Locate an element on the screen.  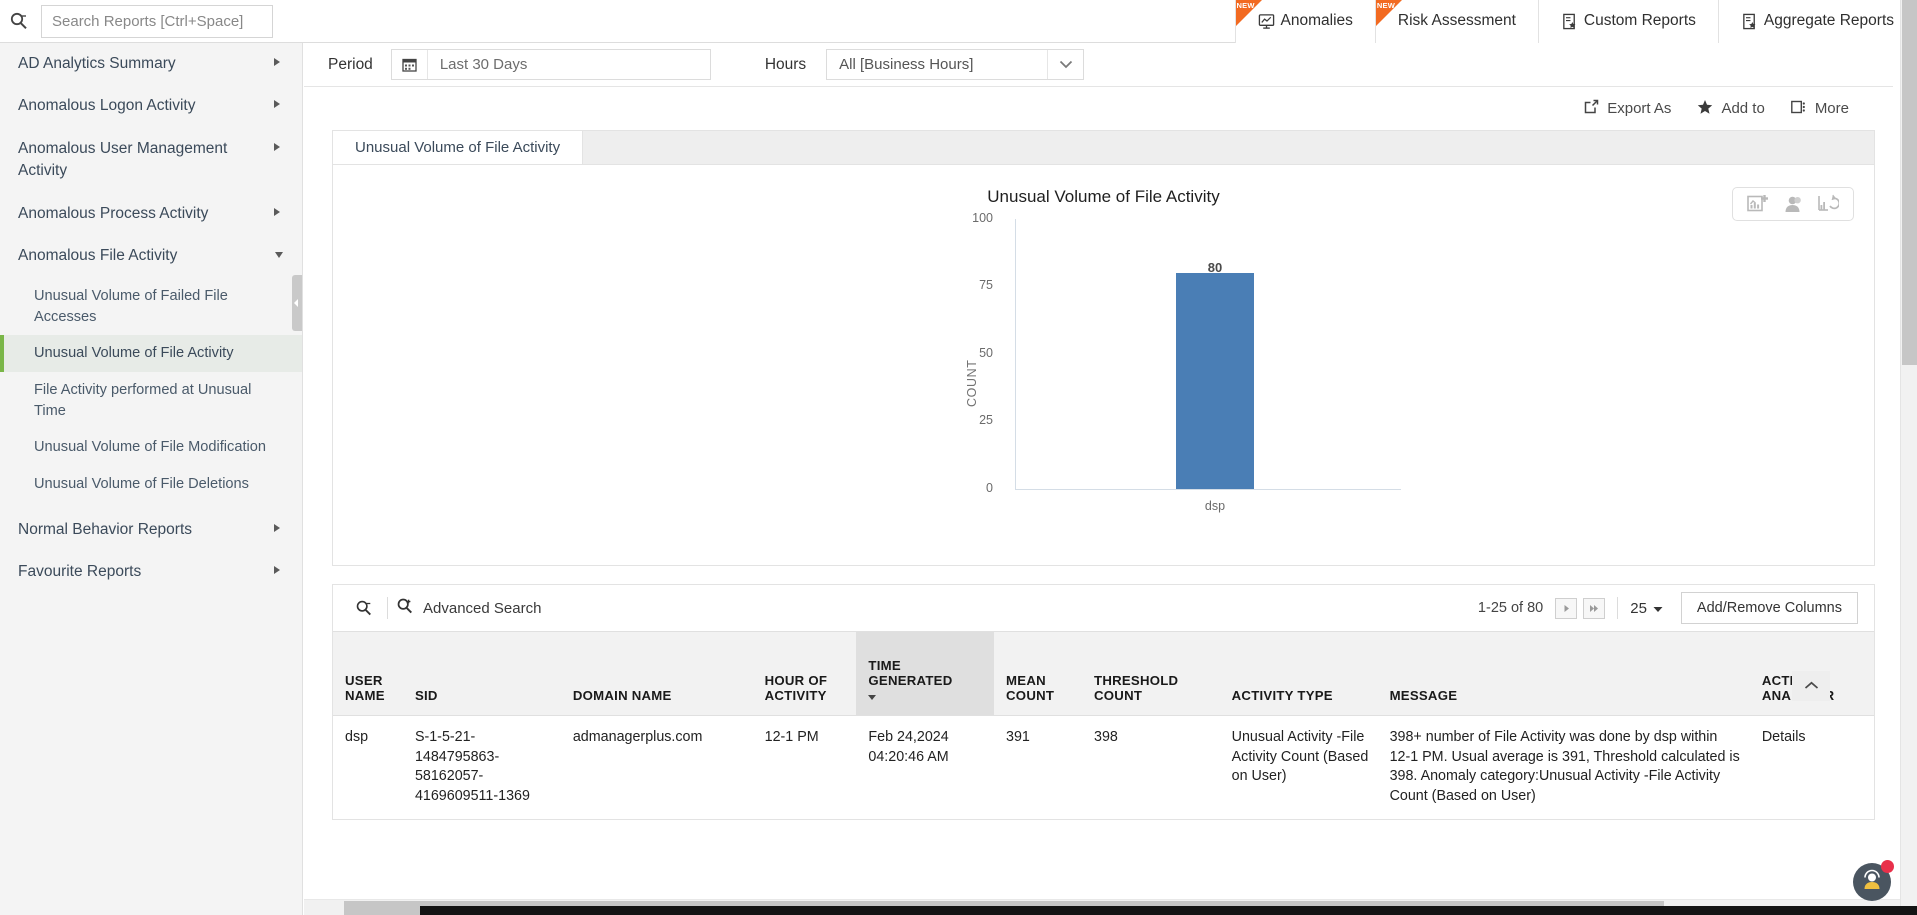
period-value: Last 30 Days is located at coordinates (483, 64).